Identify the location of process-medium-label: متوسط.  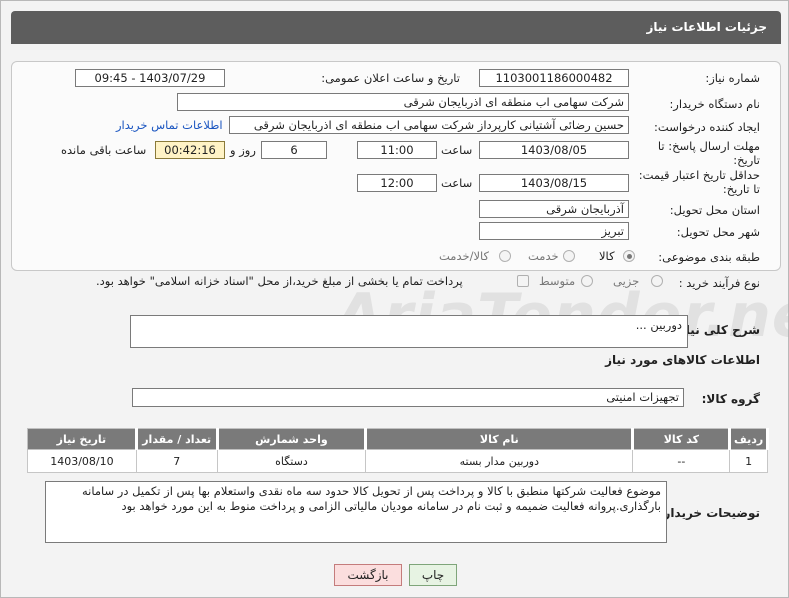
(557, 281).